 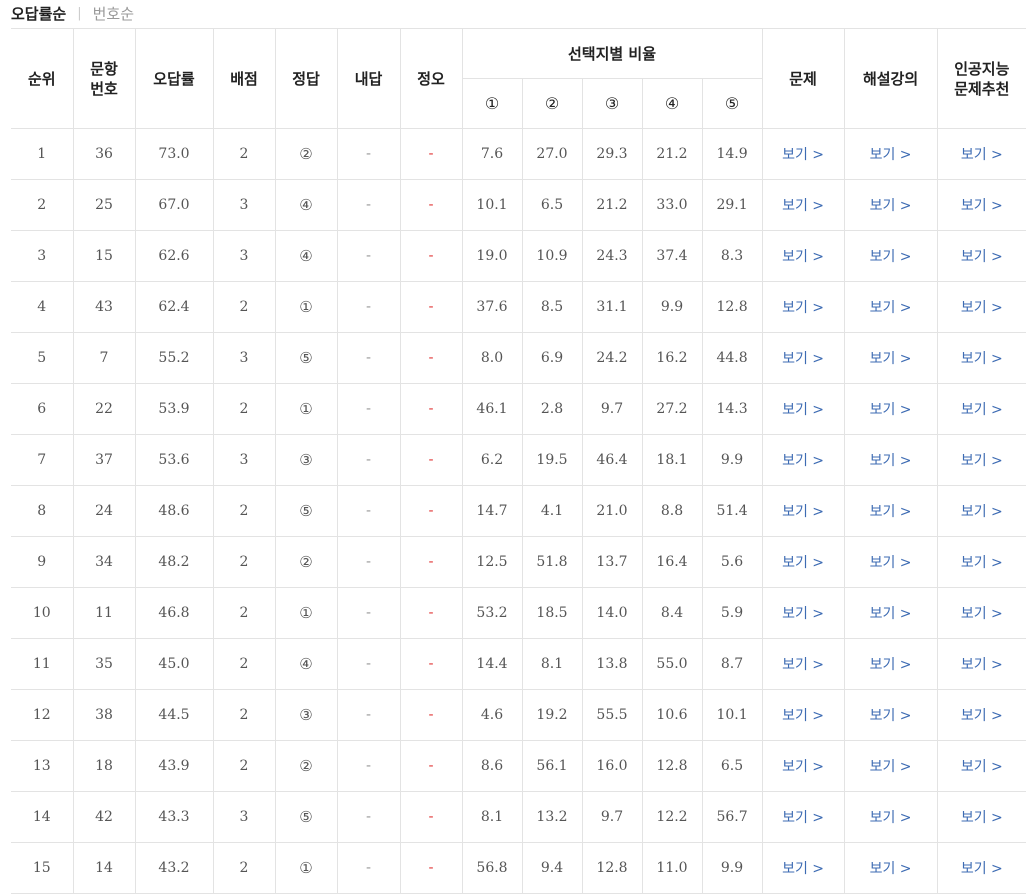 What do you see at coordinates (492, 205) in the screenshot?
I see `choice-1-ratio-cell: 10.1` at bounding box center [492, 205].